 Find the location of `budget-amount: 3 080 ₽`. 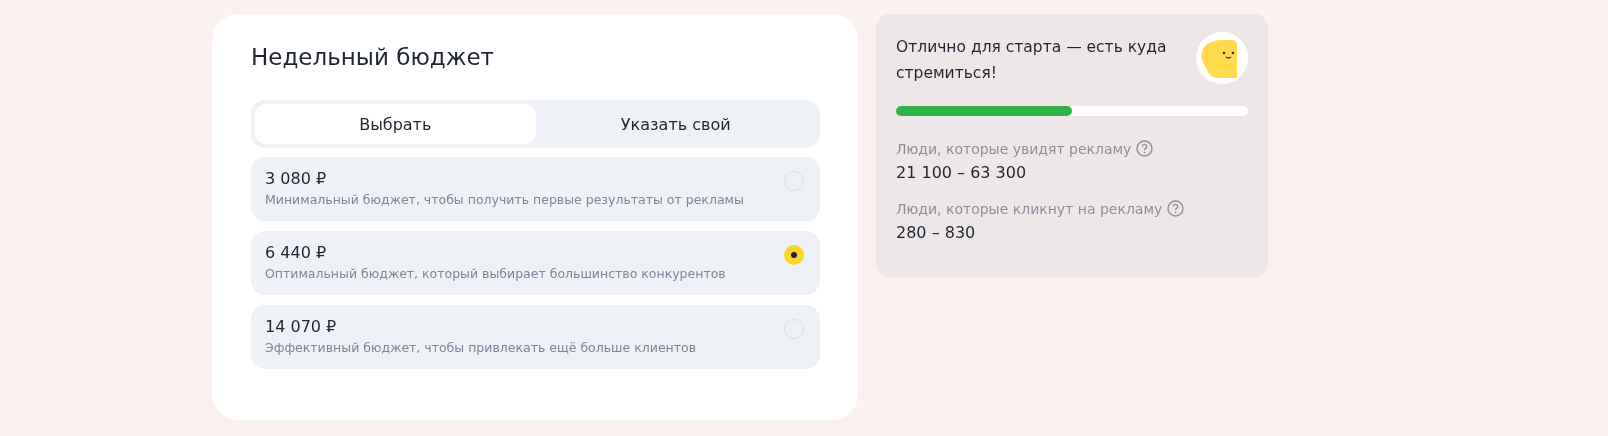

budget-amount: 3 080 ₽ is located at coordinates (296, 178).